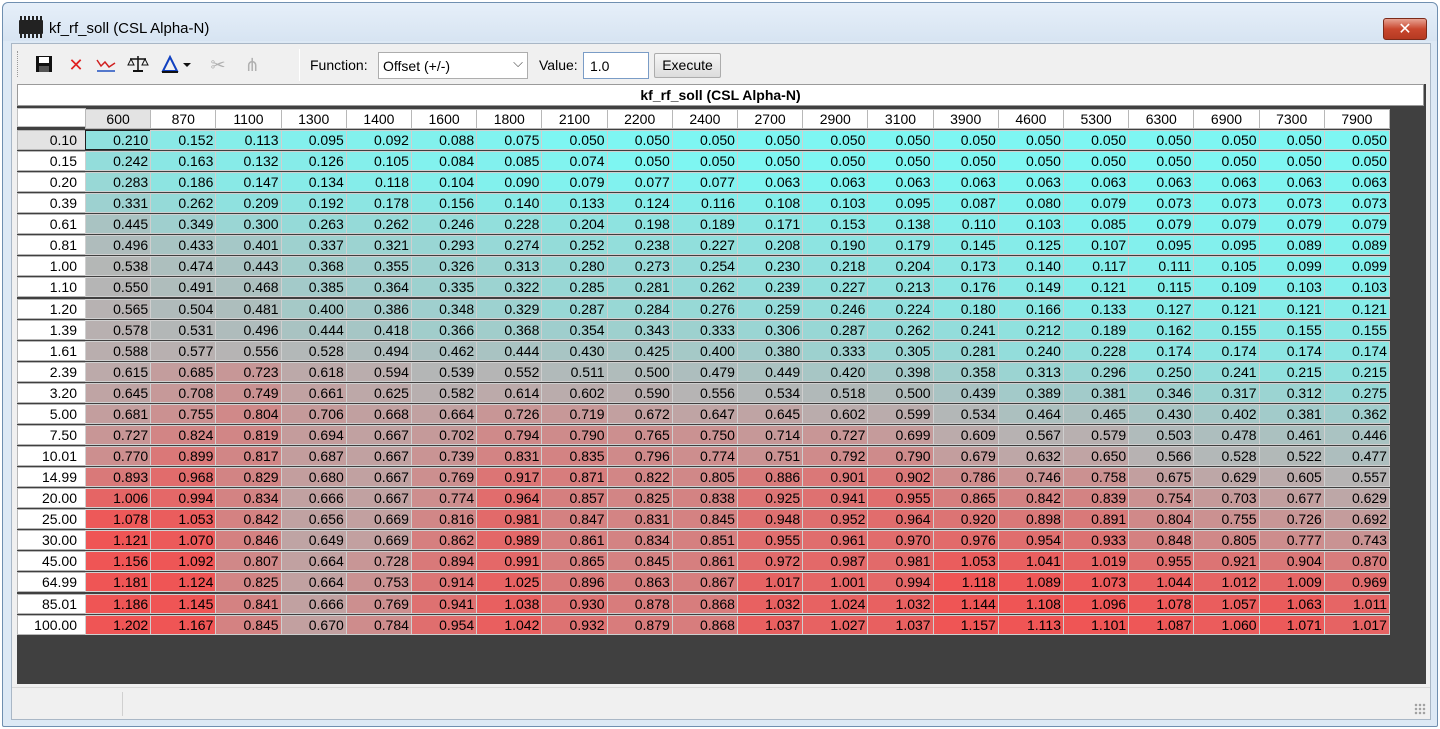 The height and width of the screenshot is (729, 1440). Describe the element at coordinates (900, 371) in the screenshot. I see `table-cell: 0.398` at that location.